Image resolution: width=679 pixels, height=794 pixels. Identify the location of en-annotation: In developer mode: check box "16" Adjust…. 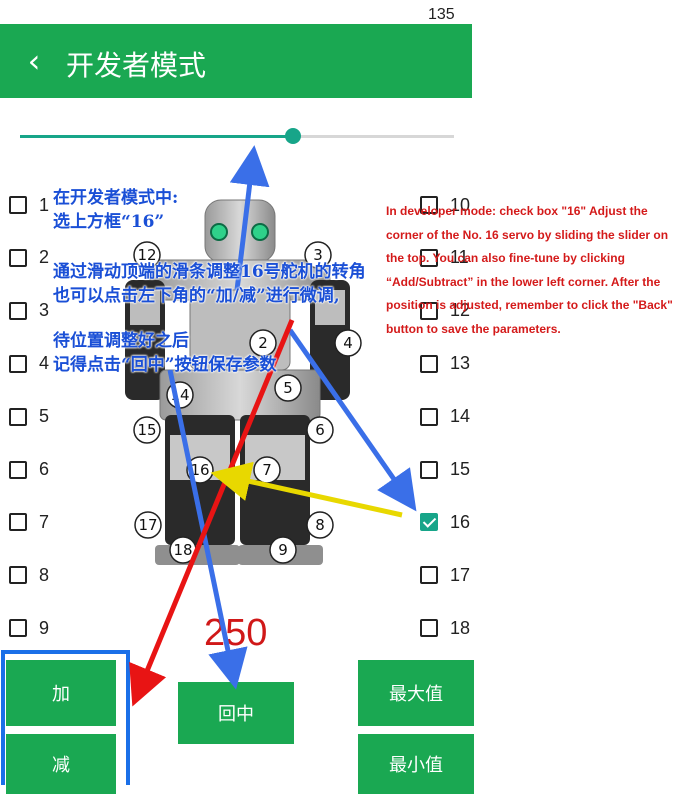
(529, 270).